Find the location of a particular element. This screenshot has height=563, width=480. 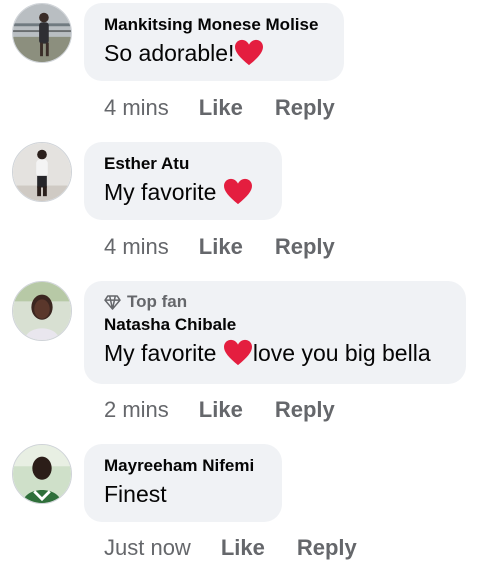

comment-bubble: Esther Atu My favorite is located at coordinates (183, 181).